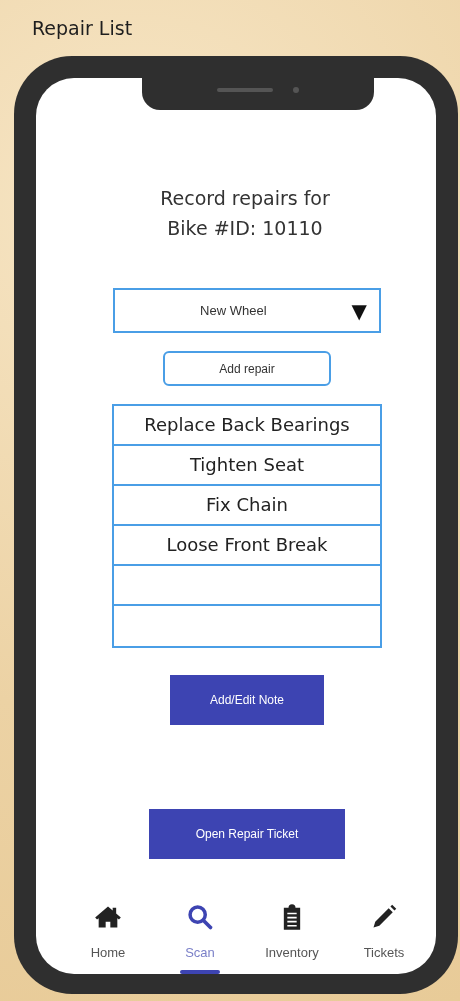  I want to click on screen-heading: Record repairs for Bike #ID: 10110, so click(245, 213).